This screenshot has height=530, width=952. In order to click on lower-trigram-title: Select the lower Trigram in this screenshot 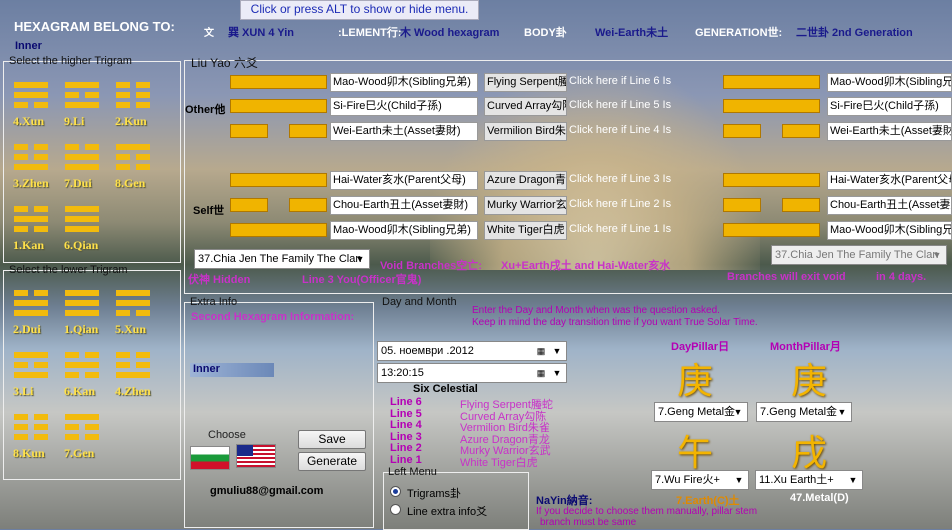, I will do `click(68, 270)`.